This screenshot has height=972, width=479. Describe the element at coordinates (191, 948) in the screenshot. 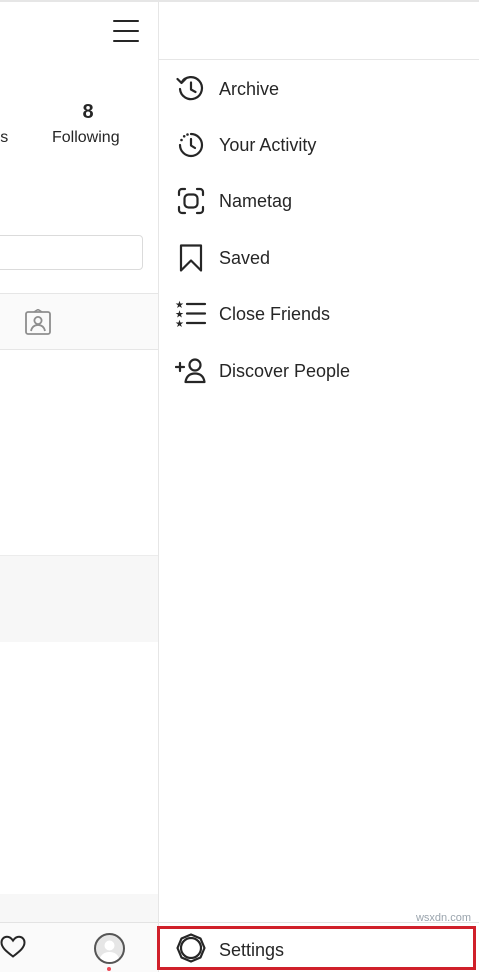

I see `settings-gear-icon` at that location.